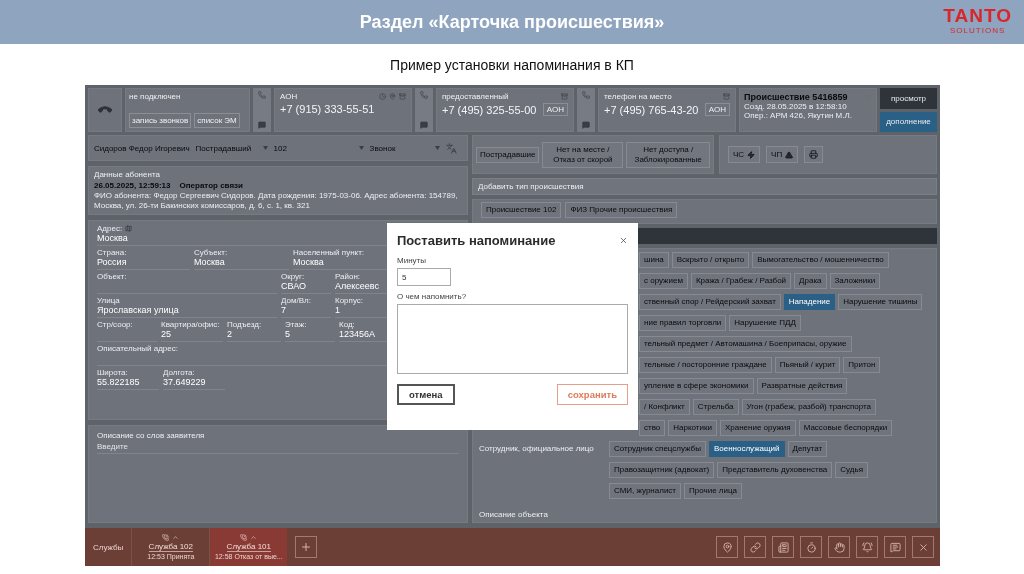 This screenshot has height=574, width=1024. What do you see at coordinates (244, 324) in the screenshot?
I see `field-label: Подъезд:` at bounding box center [244, 324].